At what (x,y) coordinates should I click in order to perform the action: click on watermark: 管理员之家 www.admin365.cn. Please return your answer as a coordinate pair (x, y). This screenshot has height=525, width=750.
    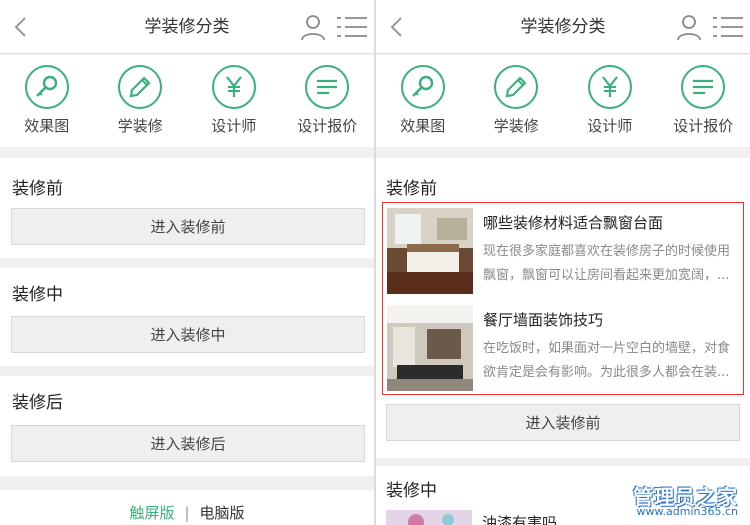
    Looking at the image, I should click on (678, 501).